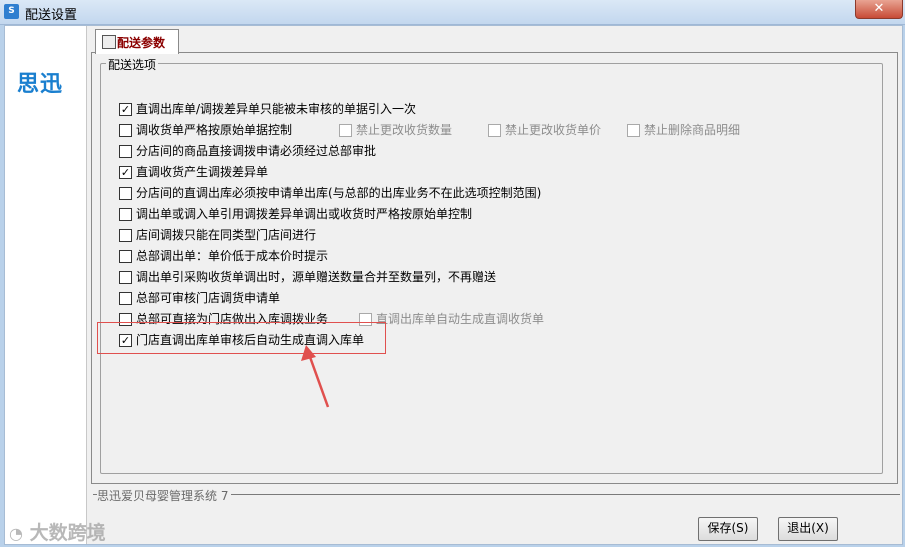 Image resolution: width=905 pixels, height=547 pixels. Describe the element at coordinates (164, 495) in the screenshot. I see `status-text: 思迅爱贝母婴管理系统 7` at that location.